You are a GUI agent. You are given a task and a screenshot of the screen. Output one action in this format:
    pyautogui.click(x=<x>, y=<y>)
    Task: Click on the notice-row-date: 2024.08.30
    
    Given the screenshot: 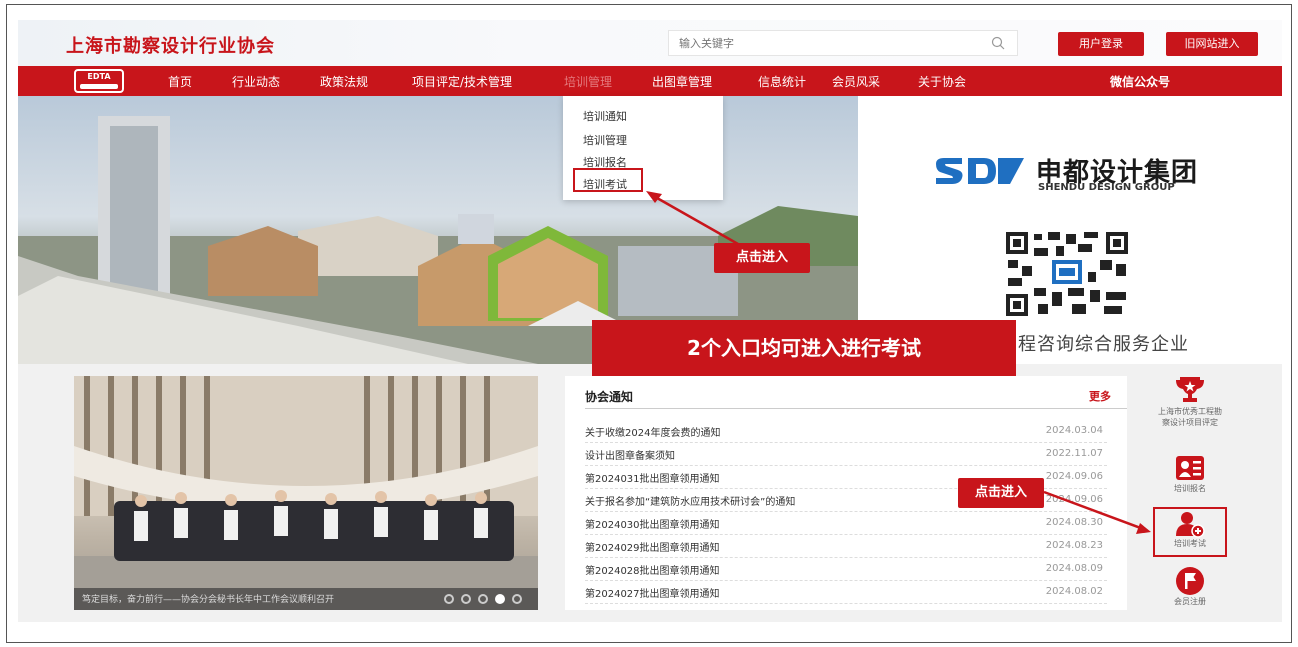 What is the action you would take?
    pyautogui.click(x=1074, y=522)
    